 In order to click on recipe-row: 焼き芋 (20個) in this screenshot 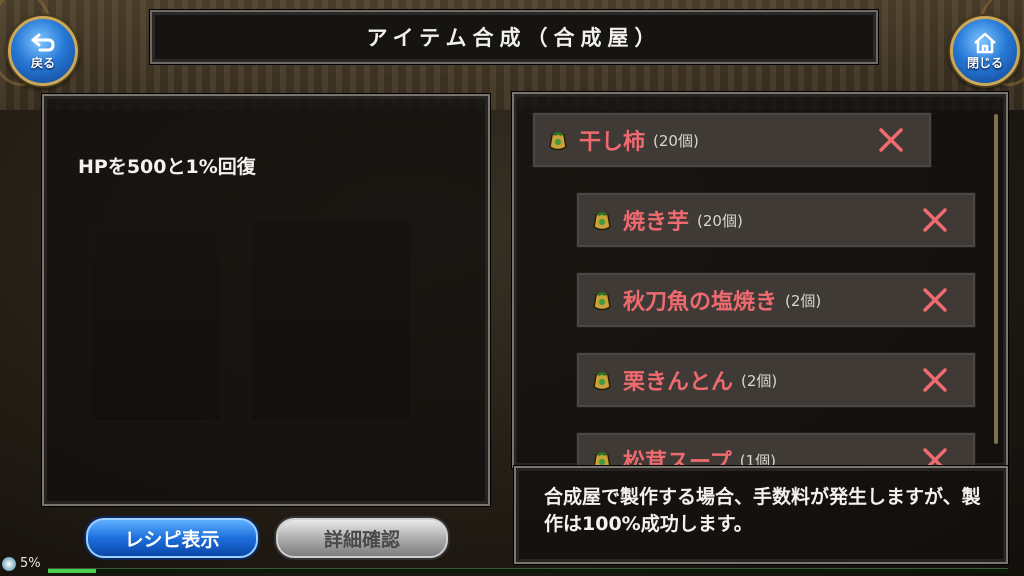, I will do `click(776, 220)`.